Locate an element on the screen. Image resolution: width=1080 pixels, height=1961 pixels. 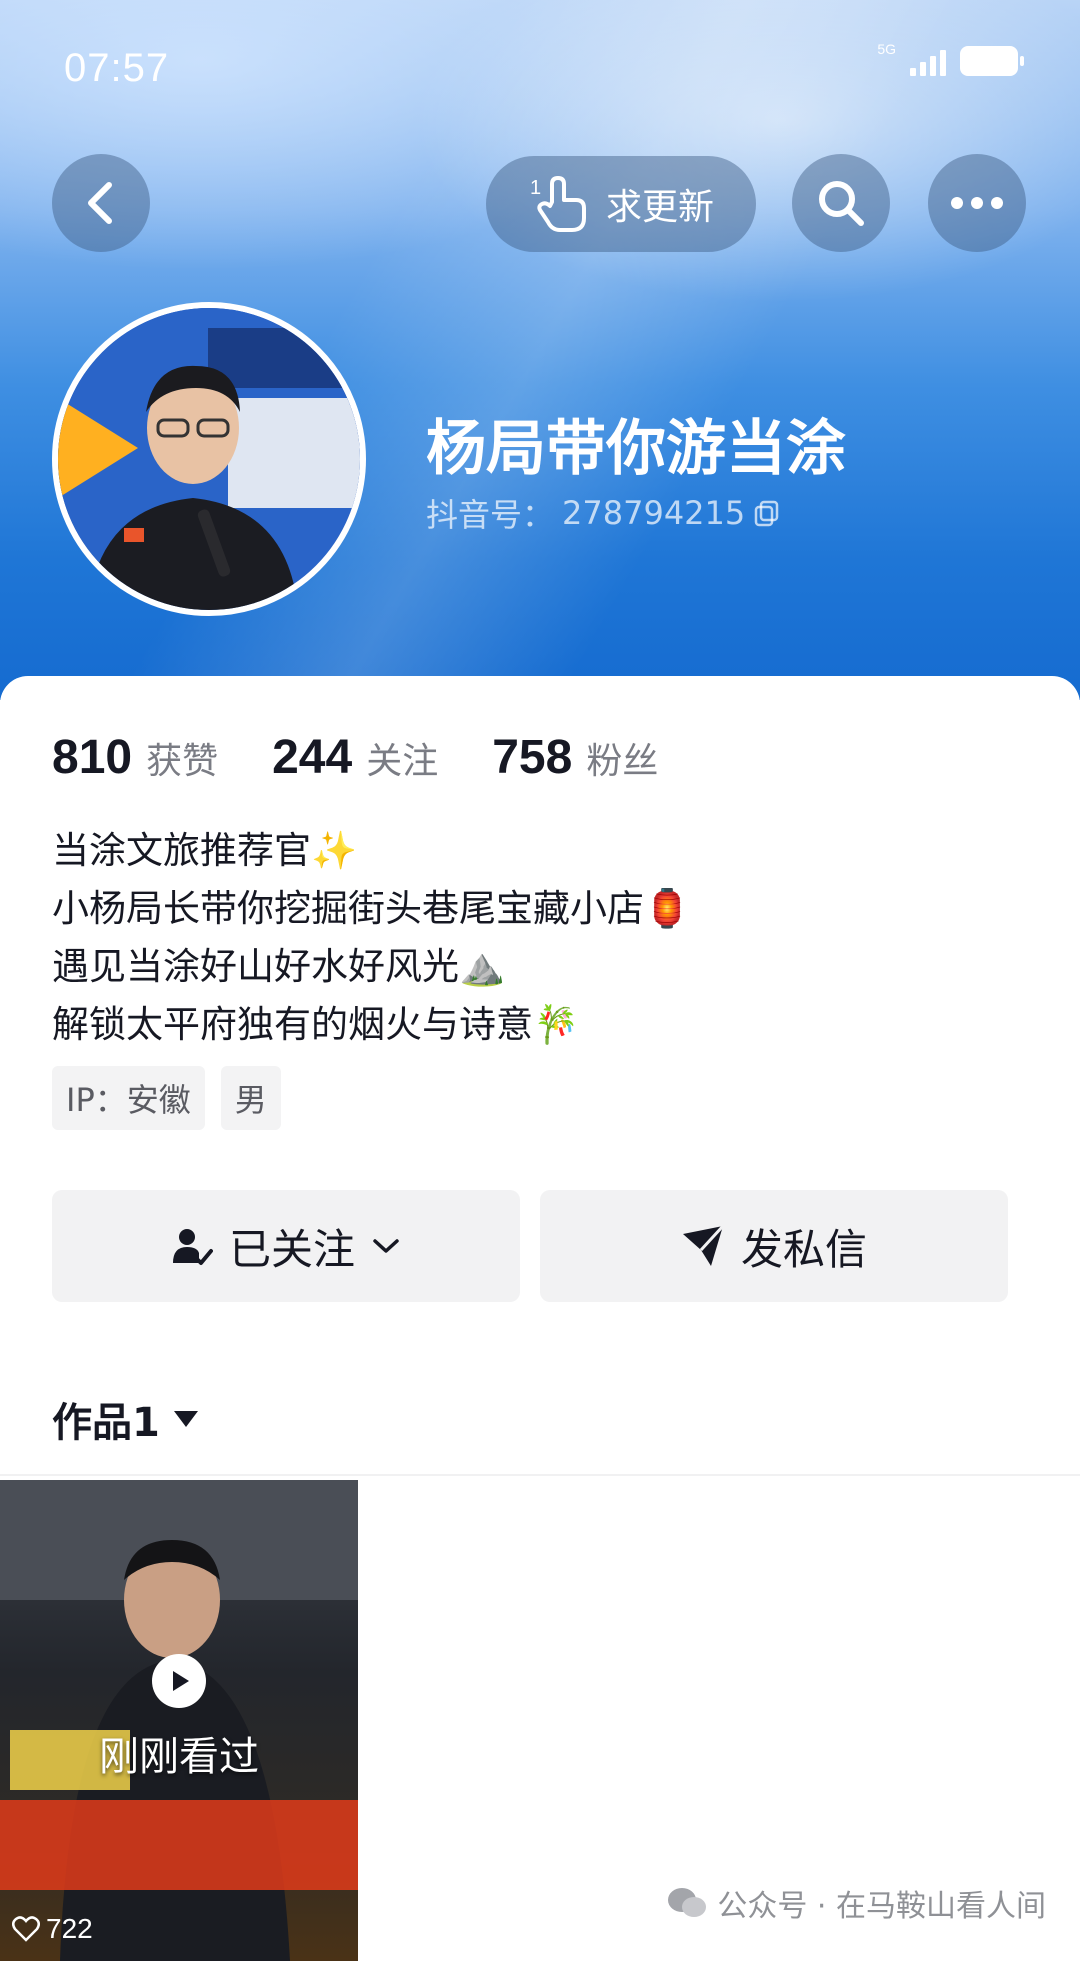
bio-line: 小杨局长带你挖掘街头巷尾宝藏小店🏮 is located at coordinates (371, 908).